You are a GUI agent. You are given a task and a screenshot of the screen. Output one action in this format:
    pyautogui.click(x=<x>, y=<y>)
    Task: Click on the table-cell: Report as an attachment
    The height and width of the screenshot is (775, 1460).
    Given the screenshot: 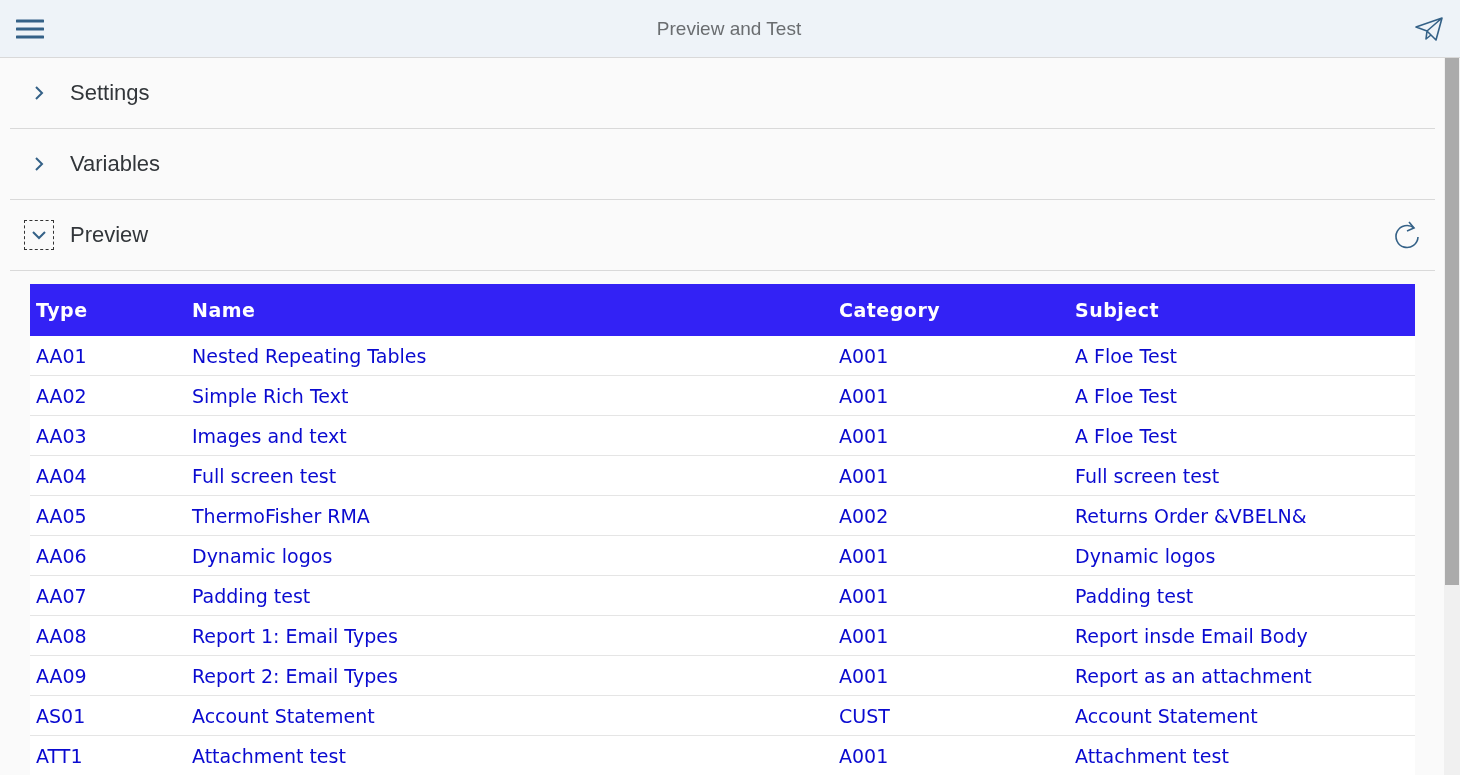 What is the action you would take?
    pyautogui.click(x=1242, y=675)
    